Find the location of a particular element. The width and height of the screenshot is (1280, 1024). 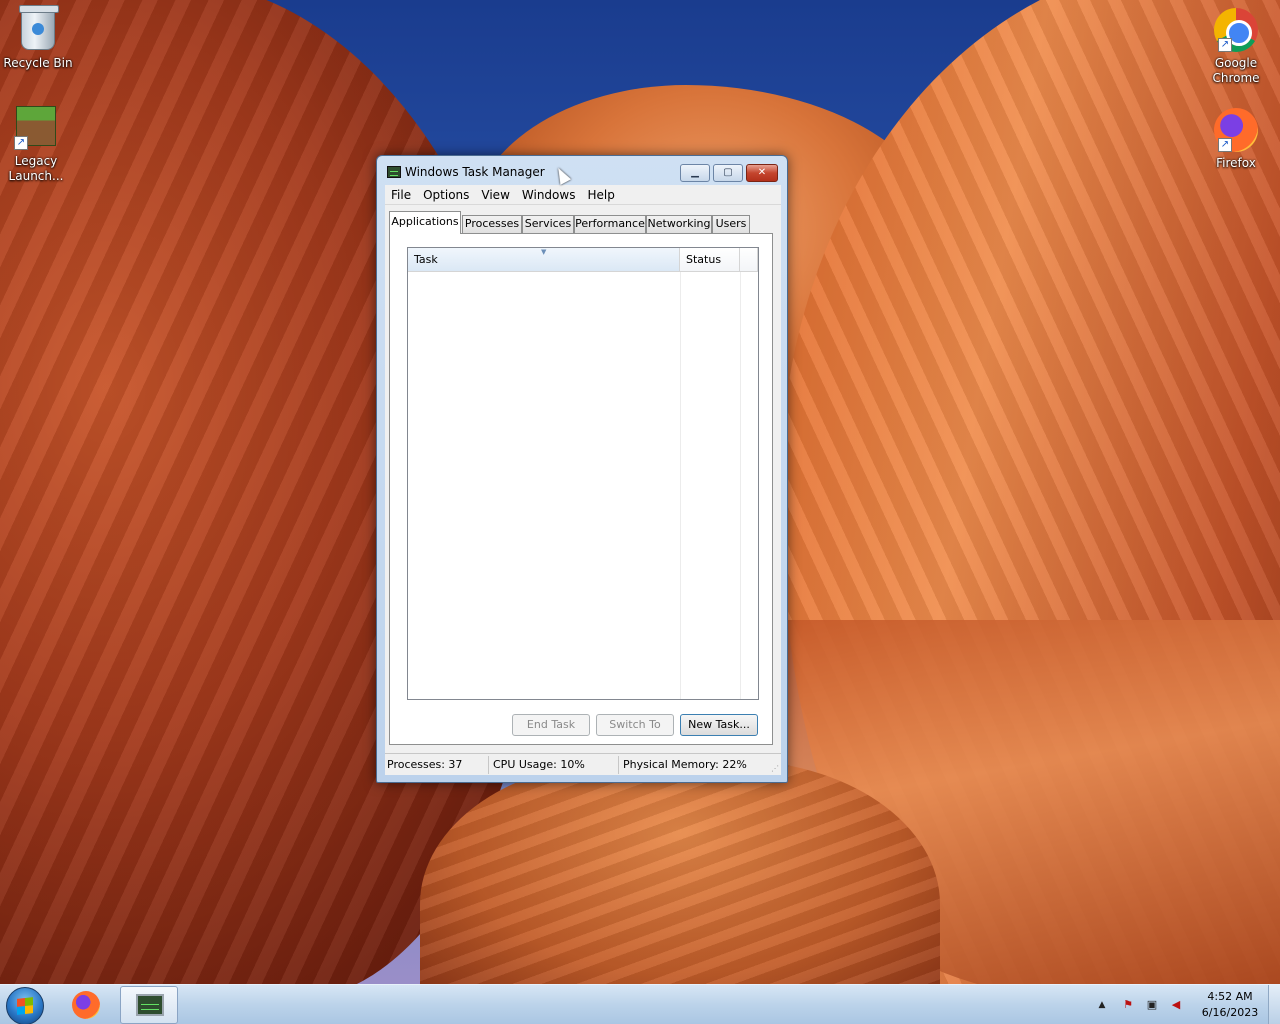

maximize-button: ▢ is located at coordinates (728, 173).